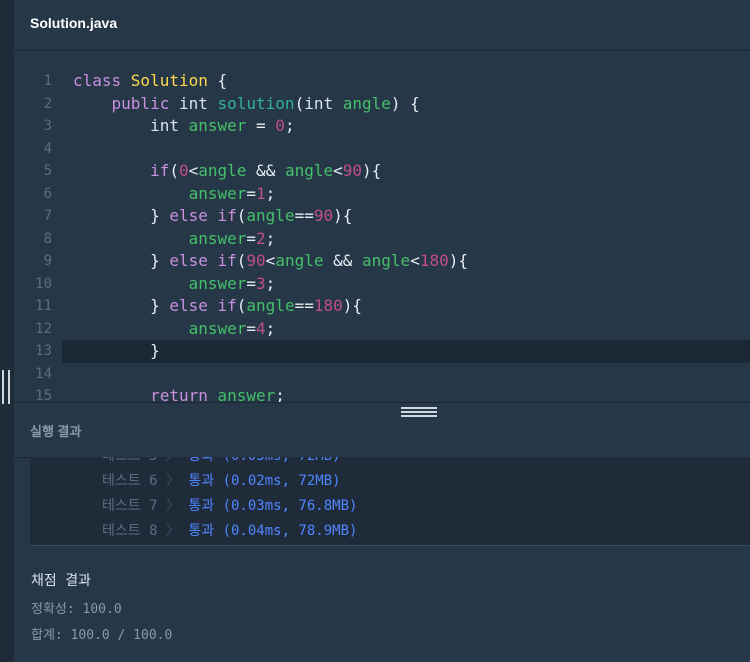 This screenshot has width=750, height=662. What do you see at coordinates (73, 23) in the screenshot?
I see `file-tab: Solution.java` at bounding box center [73, 23].